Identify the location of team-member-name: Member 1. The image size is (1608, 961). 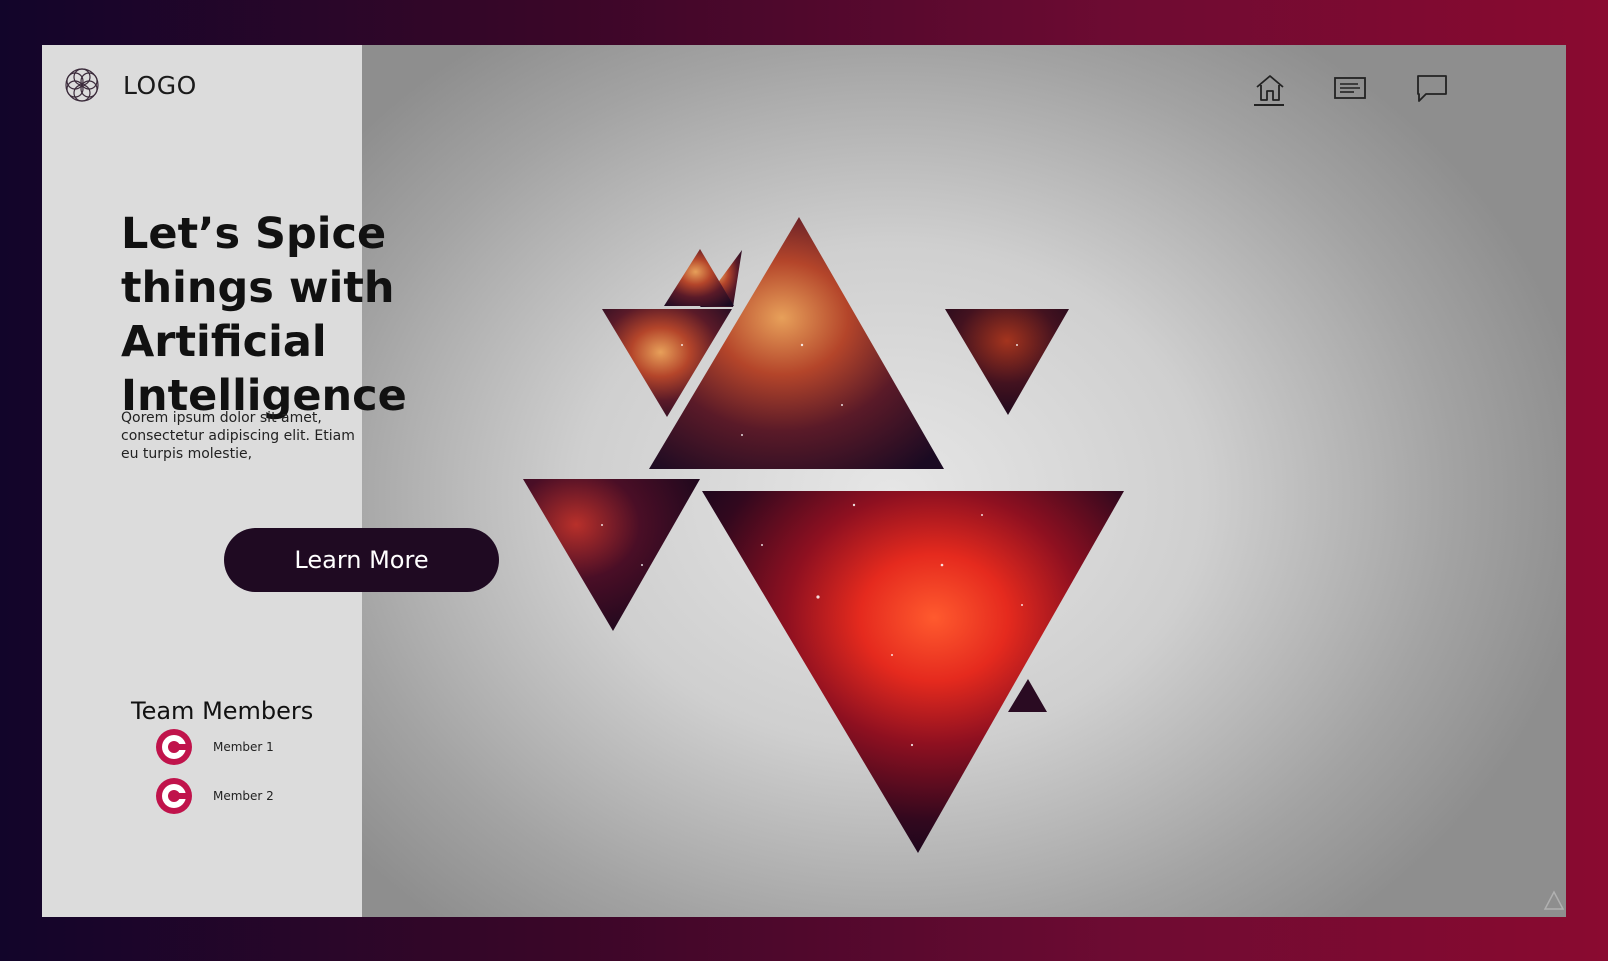
(243, 747).